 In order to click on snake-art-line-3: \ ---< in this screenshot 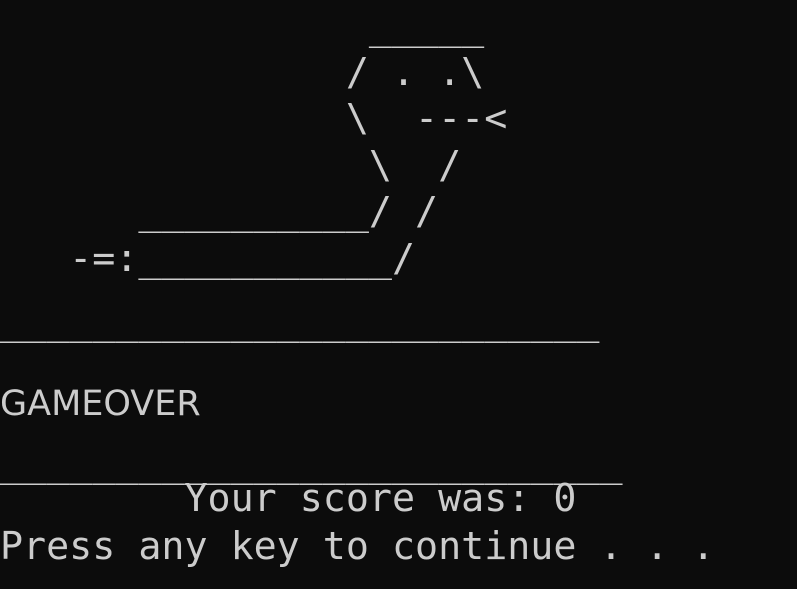, I will do `click(254, 118)`.